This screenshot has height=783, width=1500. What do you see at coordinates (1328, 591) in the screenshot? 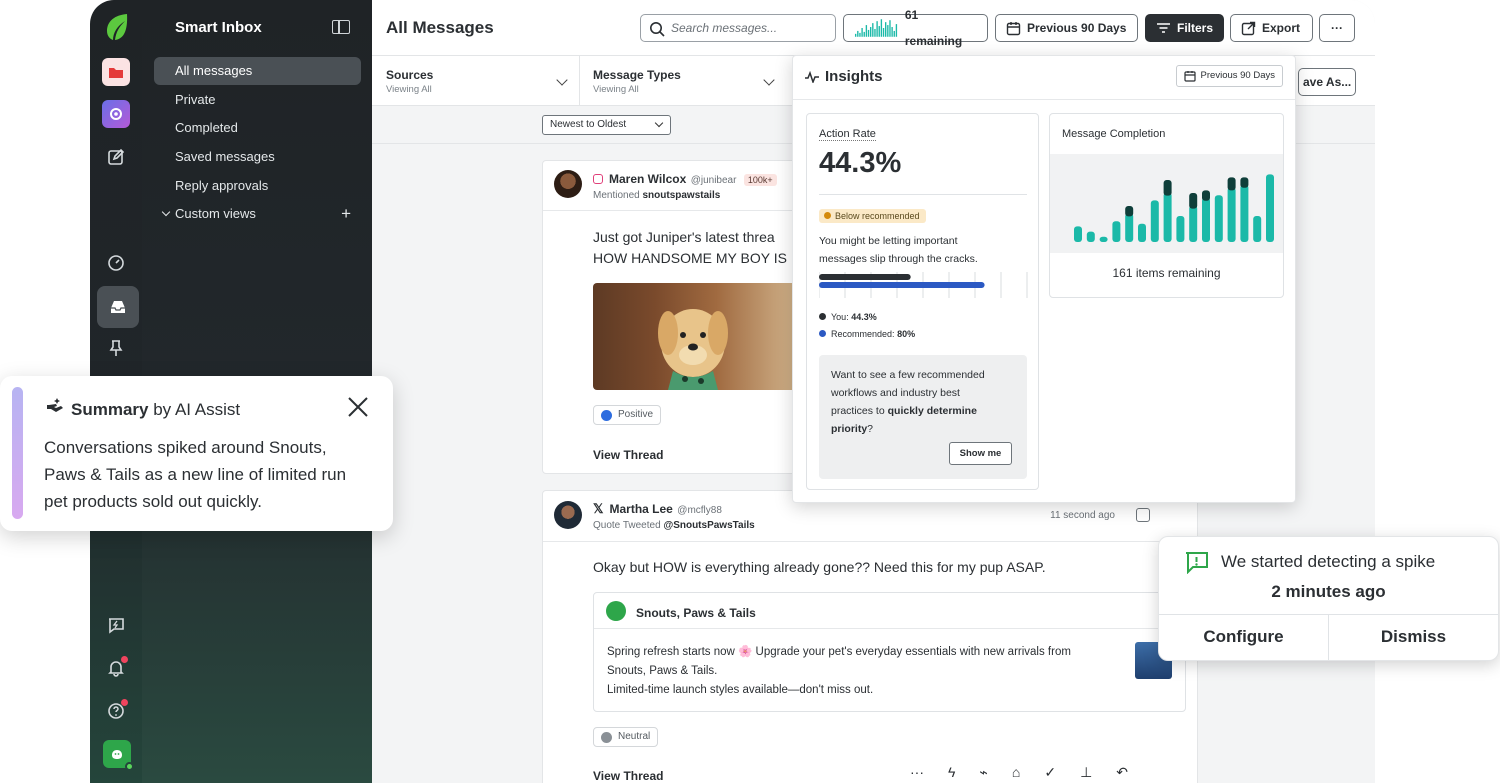
I see `spike-time: 2 minutes ago` at bounding box center [1328, 591].